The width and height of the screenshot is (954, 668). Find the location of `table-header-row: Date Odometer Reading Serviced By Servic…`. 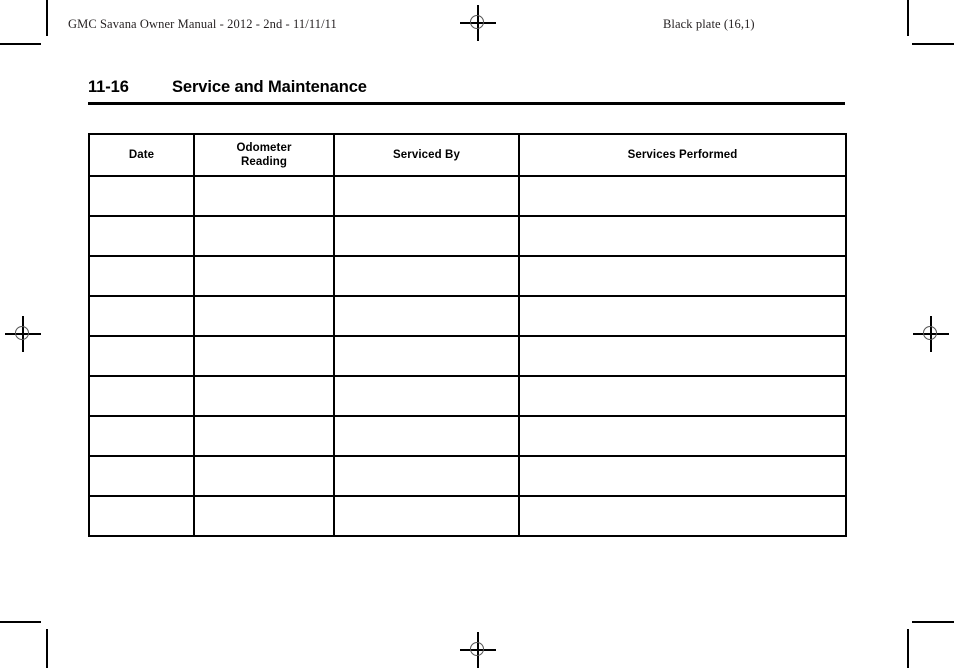

table-header-row: Date Odometer Reading Serviced By Servic… is located at coordinates (467, 155).